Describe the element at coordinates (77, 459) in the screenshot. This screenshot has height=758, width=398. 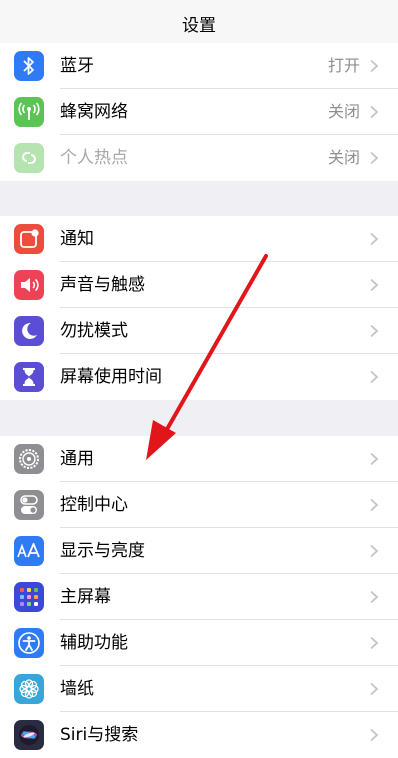
I see `settings-item-label: 通用` at that location.